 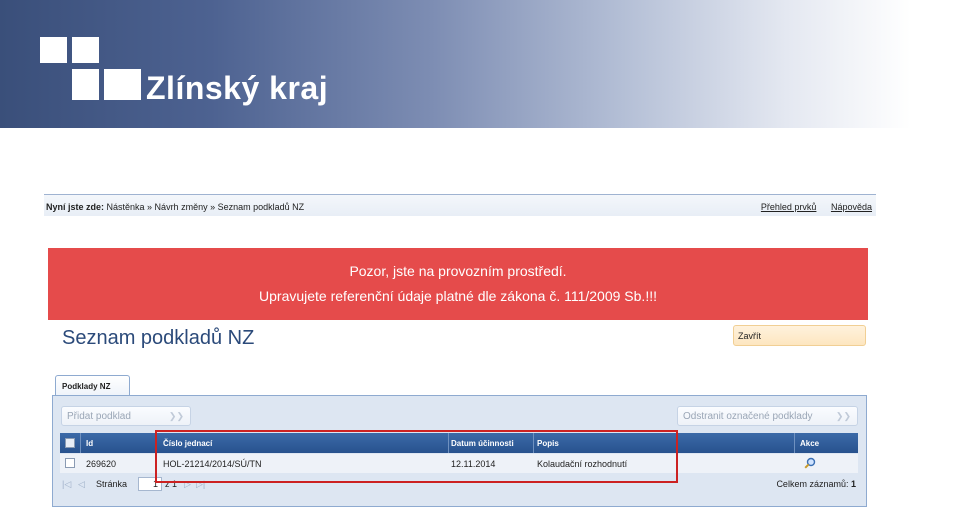 What do you see at coordinates (851, 207) in the screenshot?
I see `help-link: Nápověda` at bounding box center [851, 207].